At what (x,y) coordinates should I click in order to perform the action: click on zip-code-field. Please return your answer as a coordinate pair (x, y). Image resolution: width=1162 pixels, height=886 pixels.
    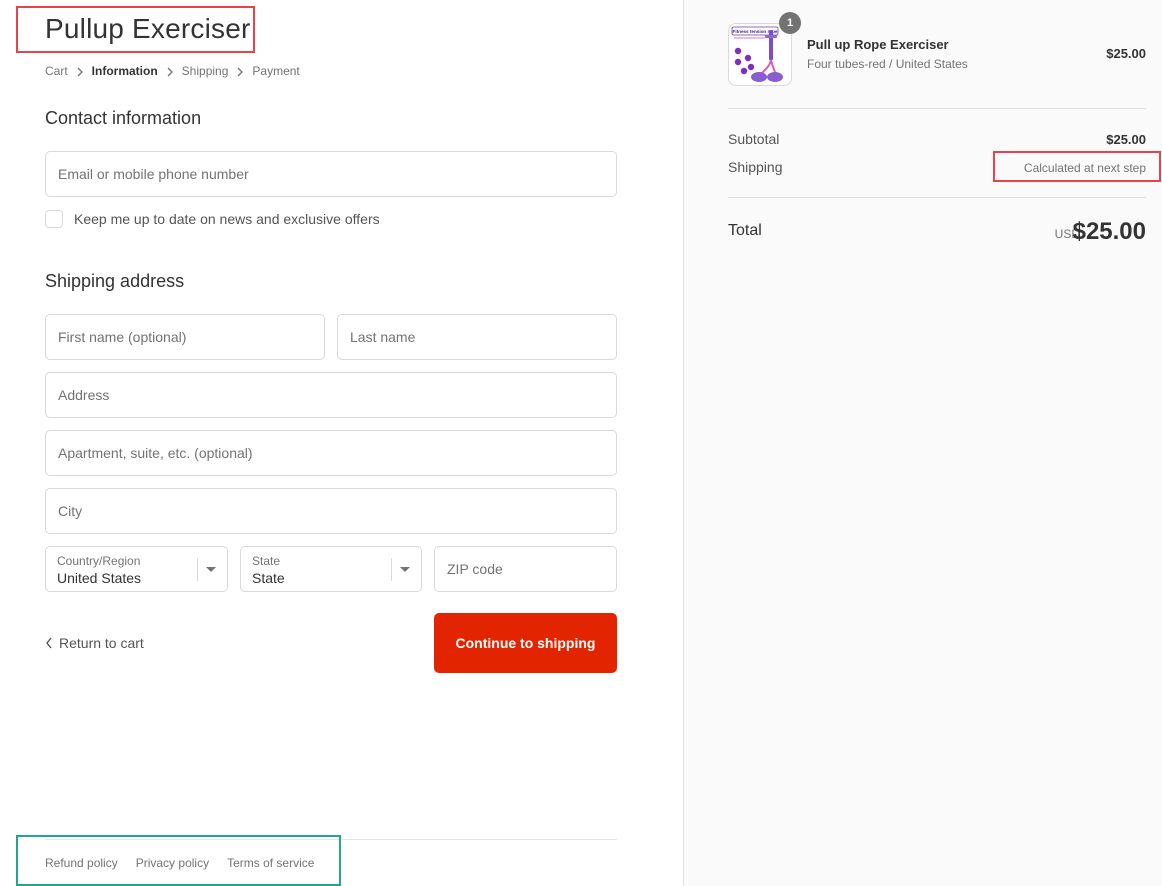
    Looking at the image, I should click on (525, 569).